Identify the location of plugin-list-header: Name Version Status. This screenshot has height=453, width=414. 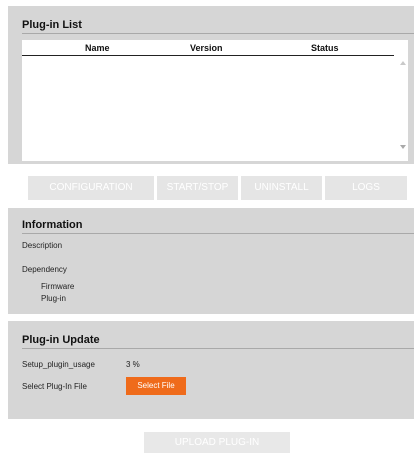
(208, 48).